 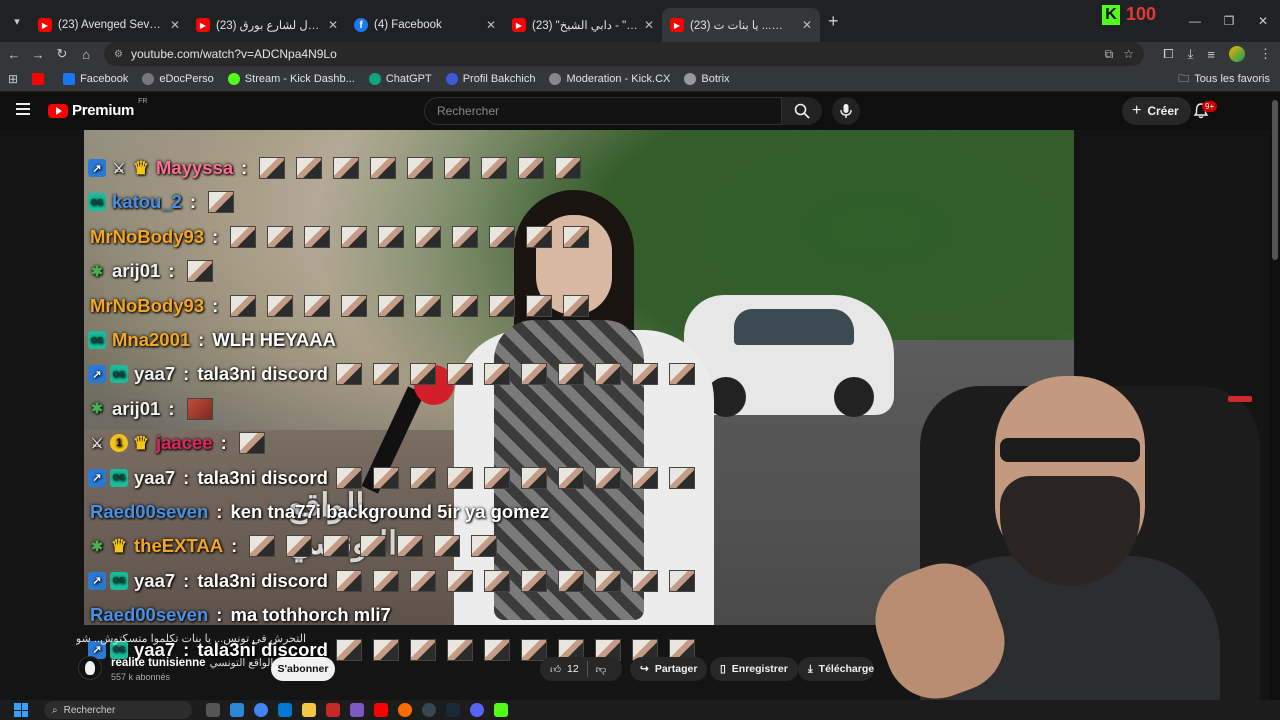 I want to click on chat-username: katou_2, so click(x=147, y=202).